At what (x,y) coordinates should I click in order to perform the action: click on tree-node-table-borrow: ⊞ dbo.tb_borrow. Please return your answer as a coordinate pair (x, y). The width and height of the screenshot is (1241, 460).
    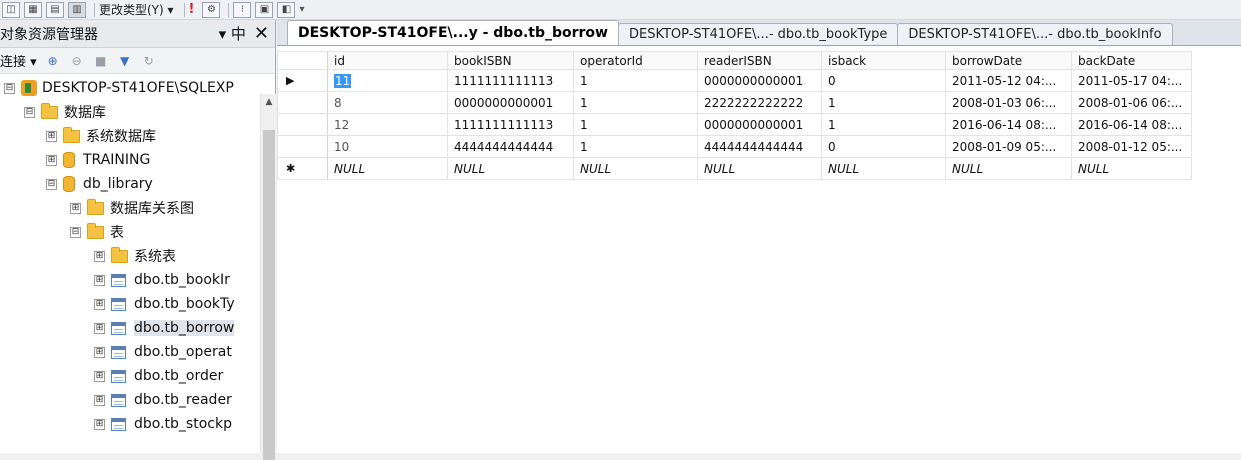
    Looking at the image, I should click on (164, 328).